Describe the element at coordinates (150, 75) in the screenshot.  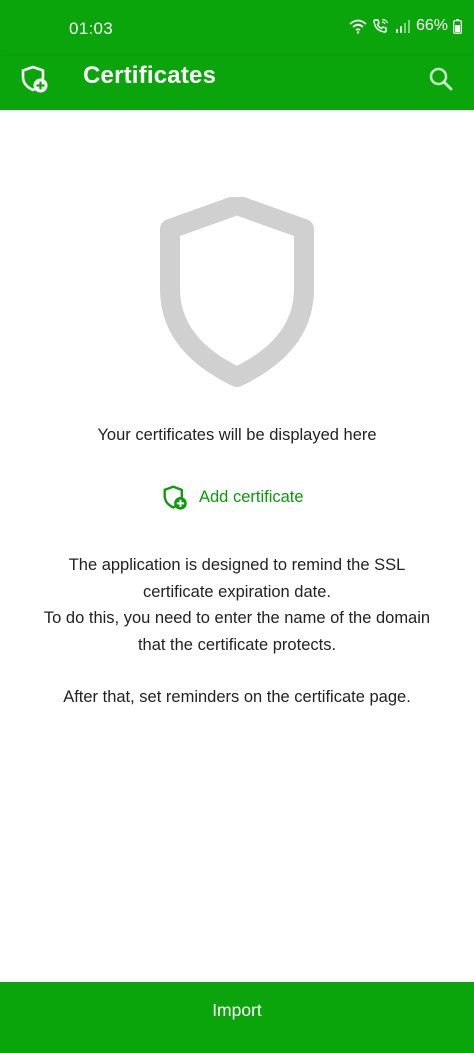
I see `page-title: Certificates` at that location.